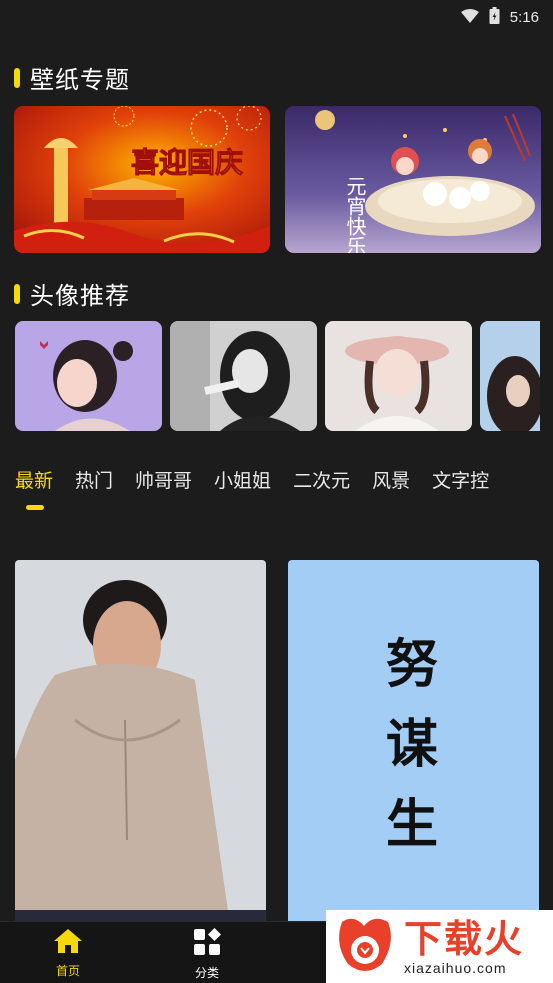  I want to click on watermark-domain: xiazaihuo.com, so click(455, 967).